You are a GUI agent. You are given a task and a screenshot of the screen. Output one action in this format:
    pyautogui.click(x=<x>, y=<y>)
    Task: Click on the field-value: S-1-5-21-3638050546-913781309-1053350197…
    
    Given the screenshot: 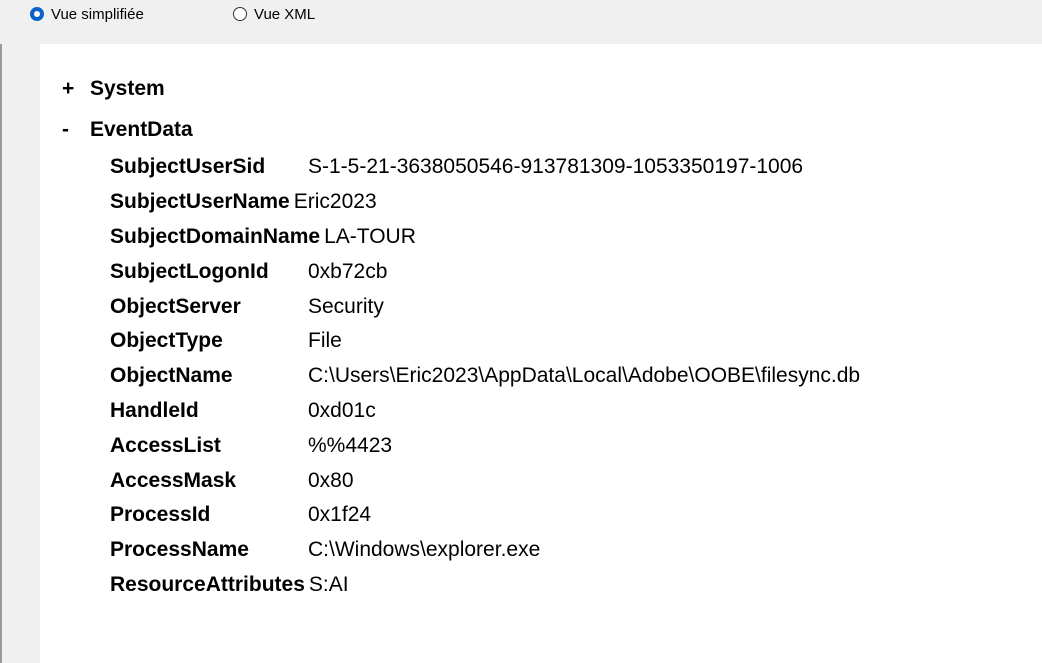 What is the action you would take?
    pyautogui.click(x=556, y=167)
    